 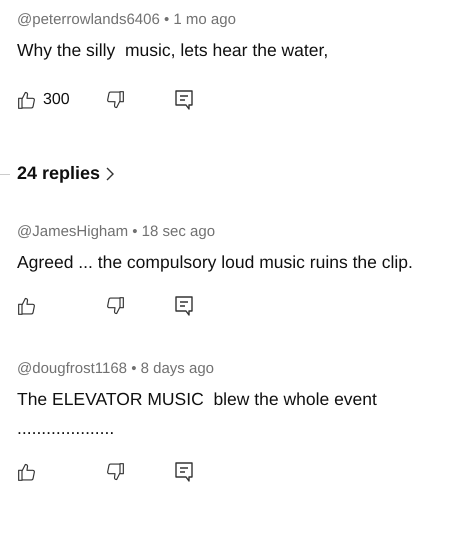 I want to click on comment-author-time: @peterrowlands6406 • 1 mo ago, so click(x=127, y=20).